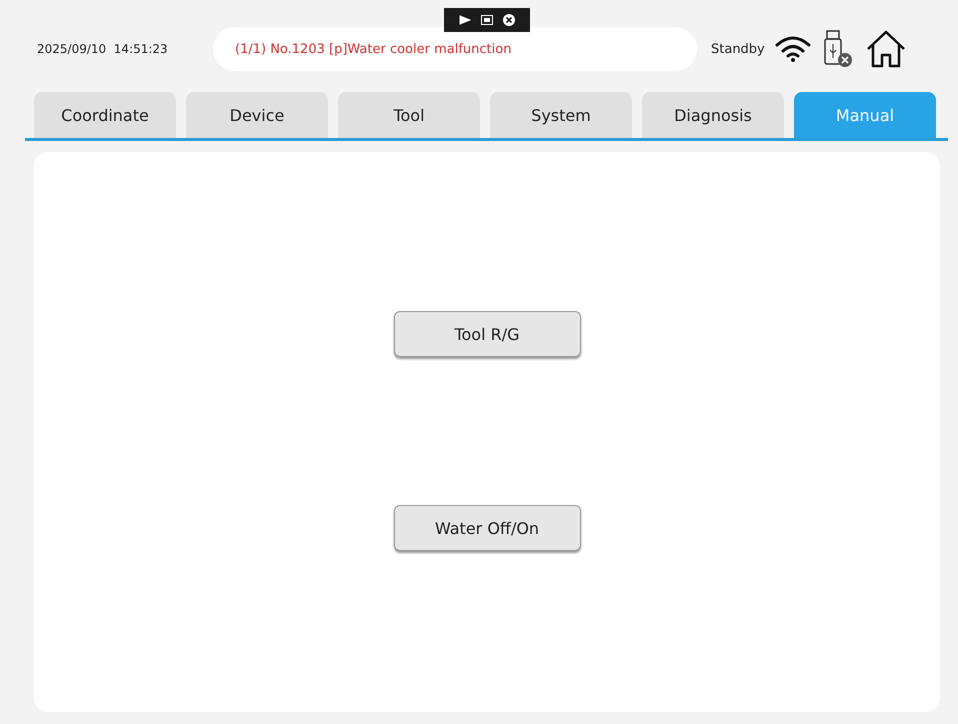 Image resolution: width=958 pixels, height=724 pixels. I want to click on date-time: 2025/09/10 14:51:23, so click(103, 49).